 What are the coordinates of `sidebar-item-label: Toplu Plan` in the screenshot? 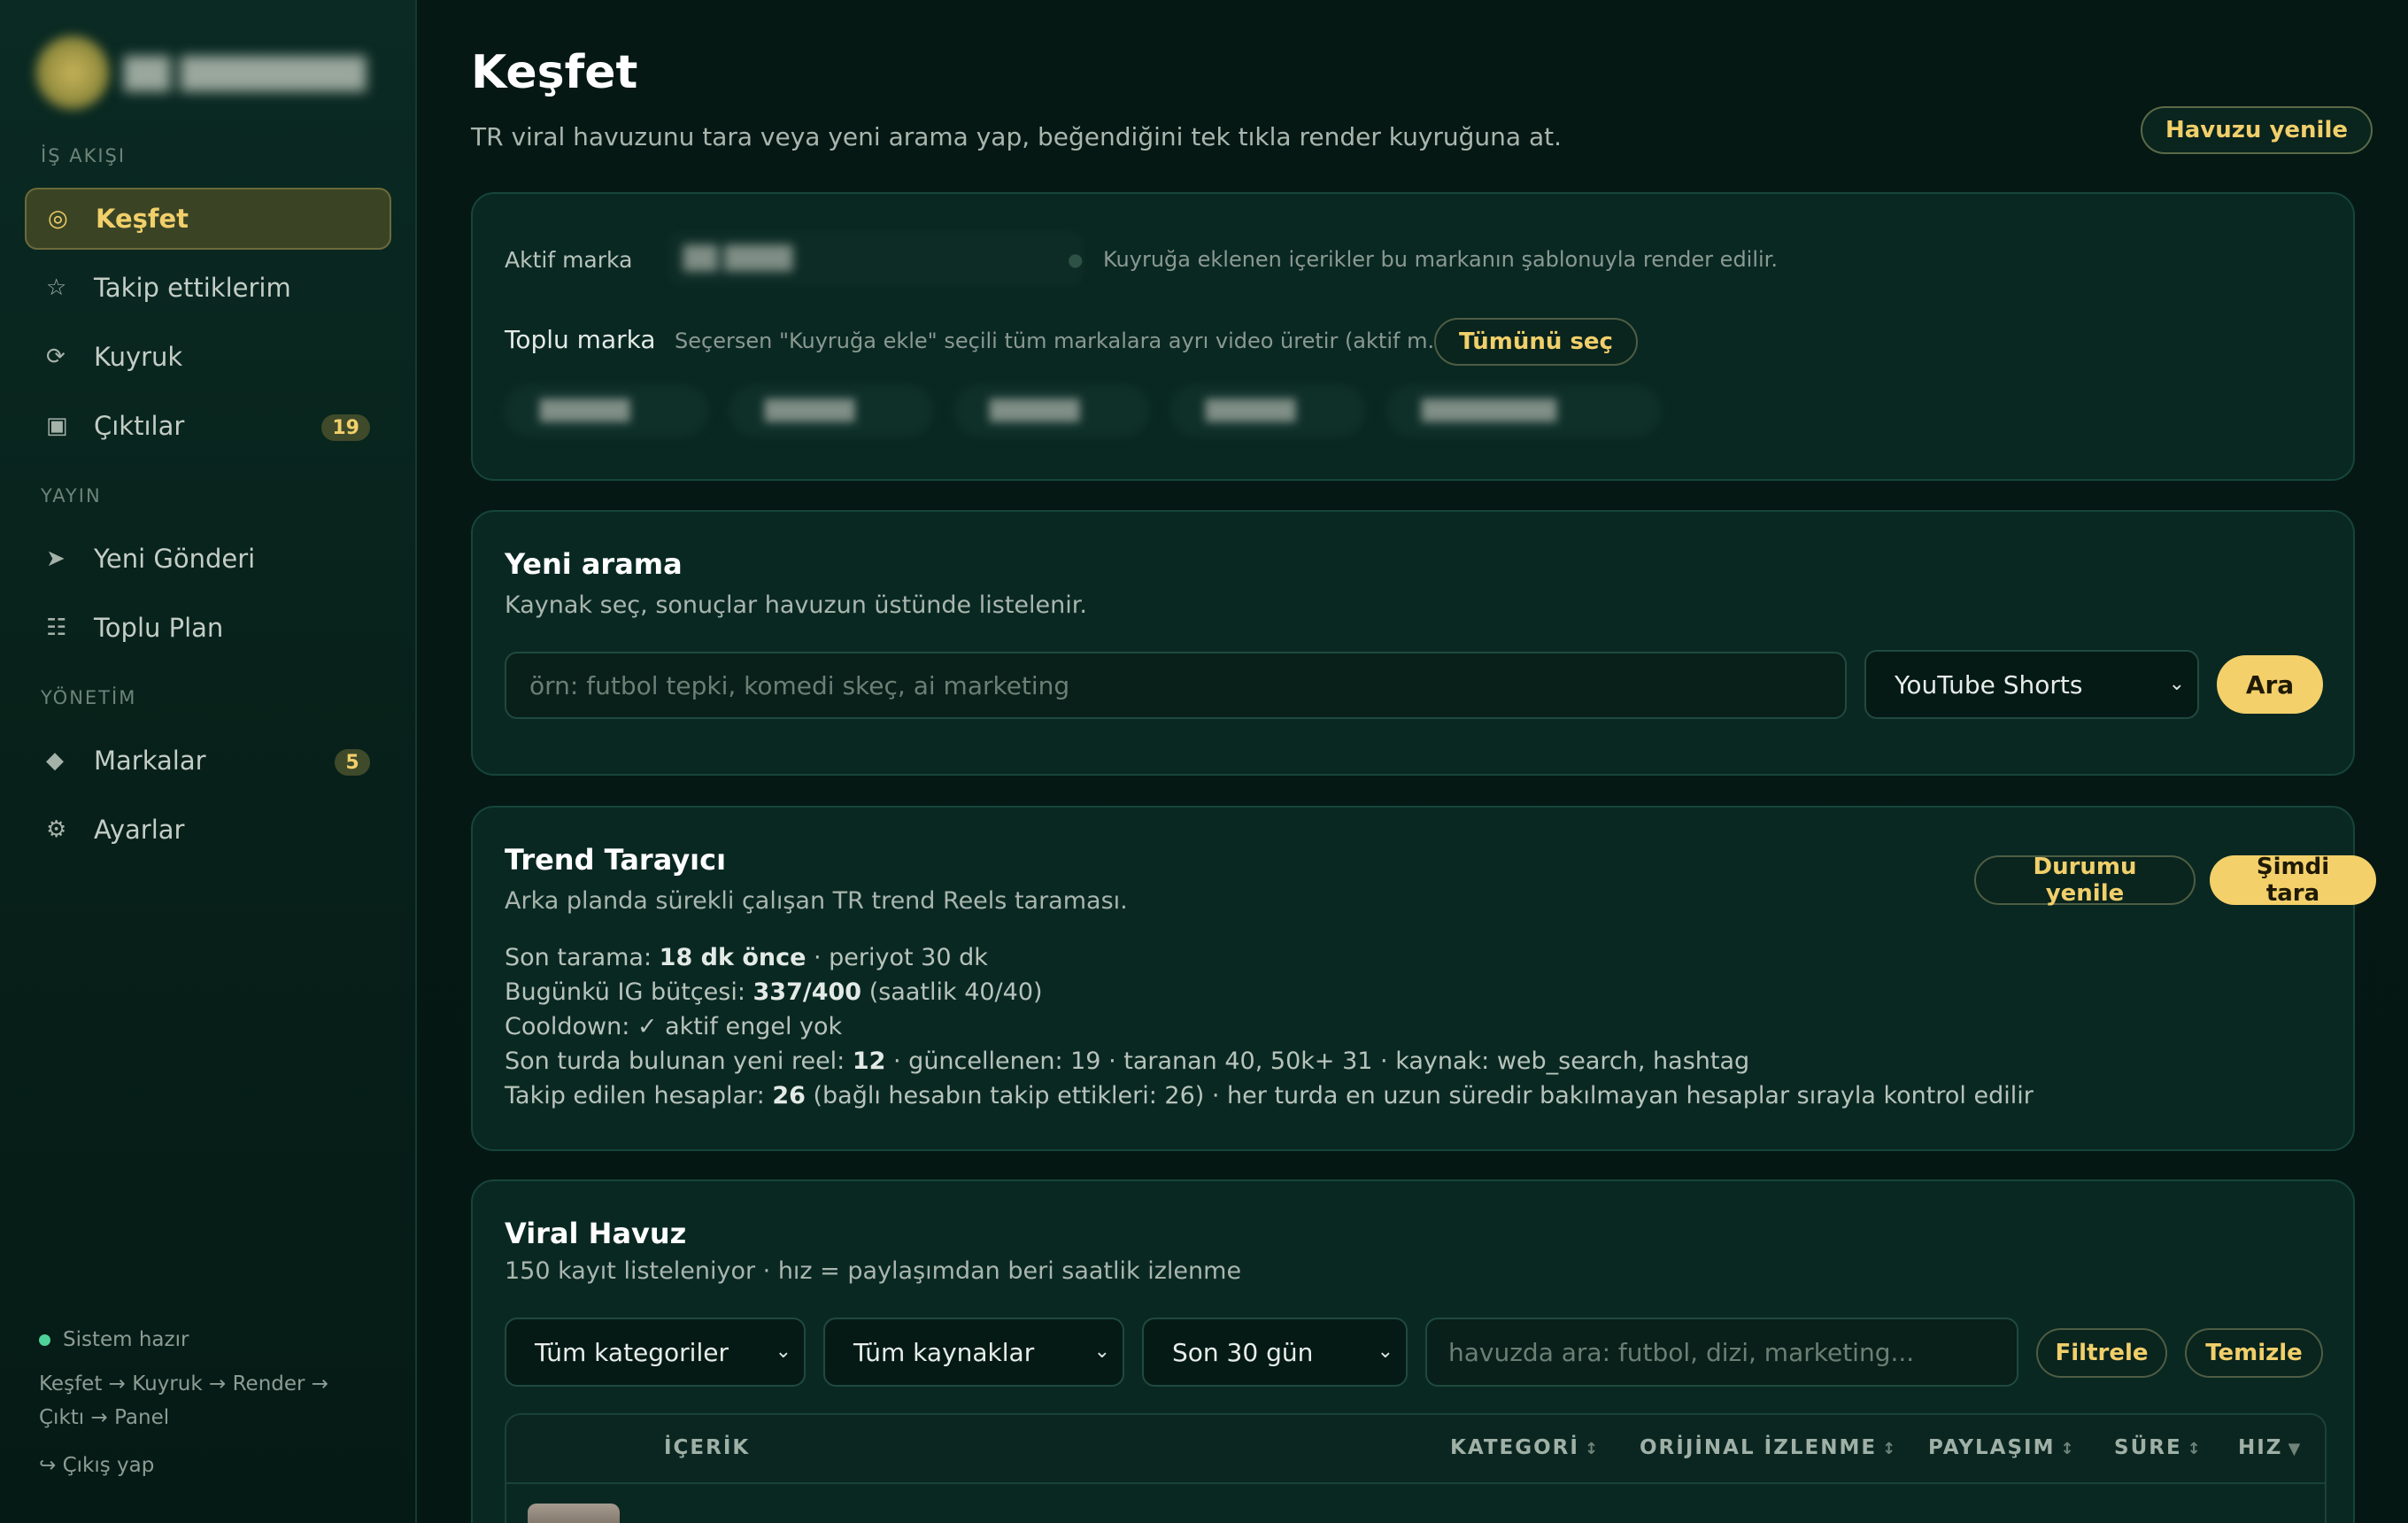 It's located at (159, 628).